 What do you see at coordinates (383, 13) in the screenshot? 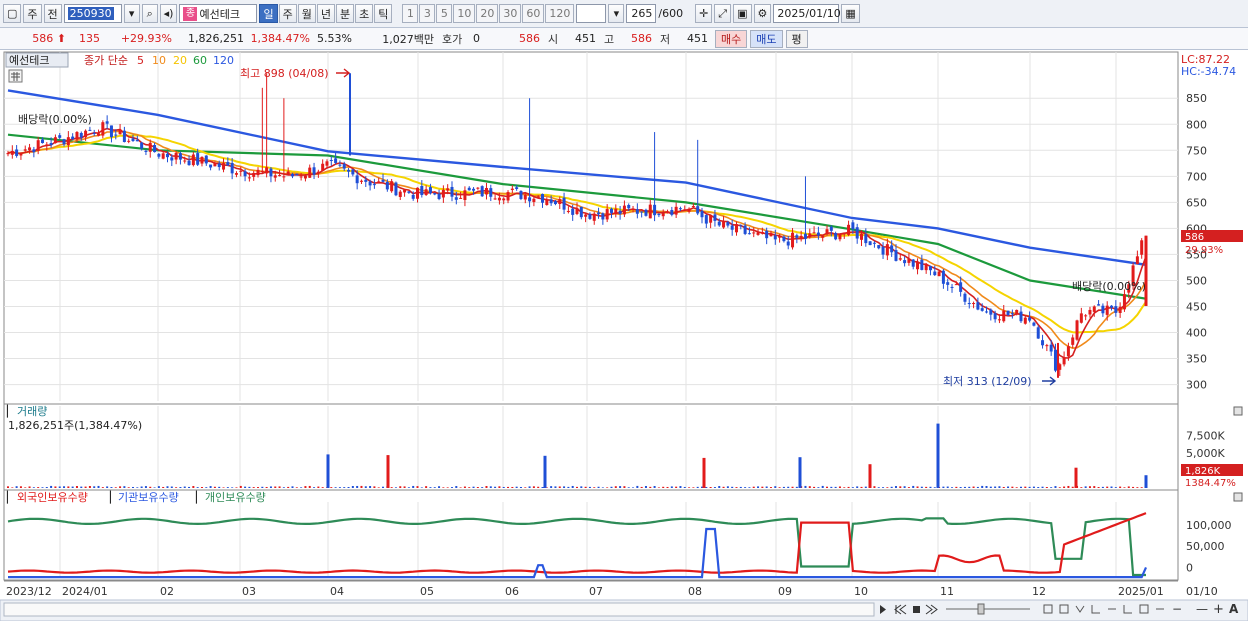
I see `period-button-6: 틱` at bounding box center [383, 13].